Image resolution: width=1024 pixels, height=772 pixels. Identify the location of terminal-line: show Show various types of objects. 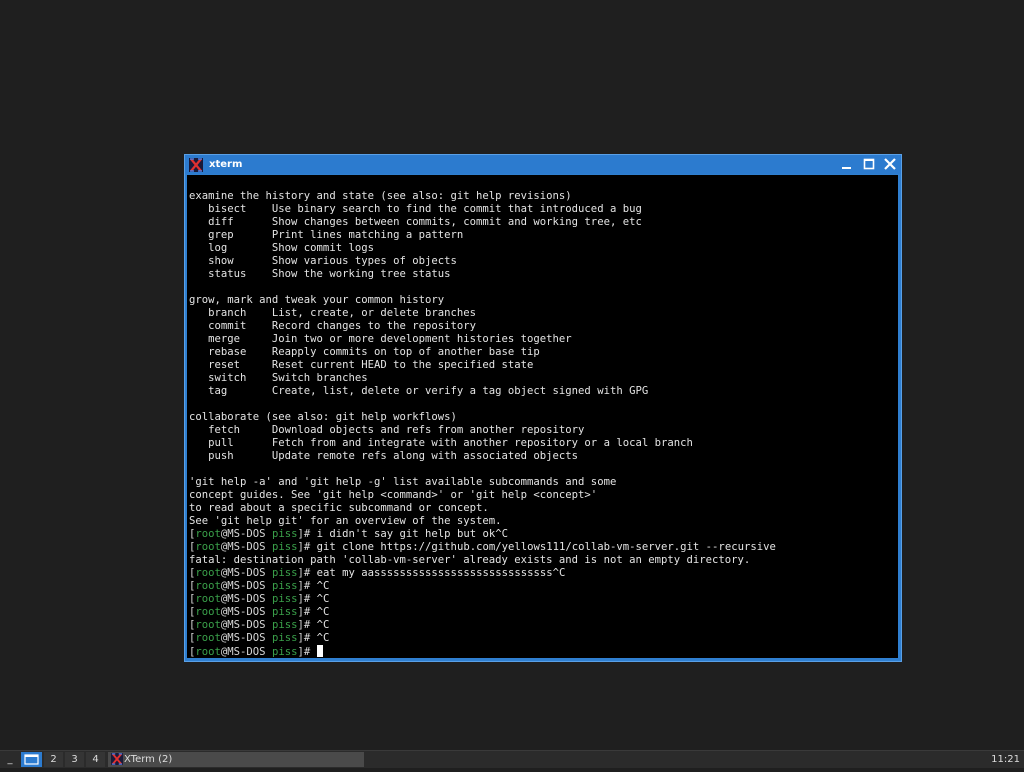
(323, 261).